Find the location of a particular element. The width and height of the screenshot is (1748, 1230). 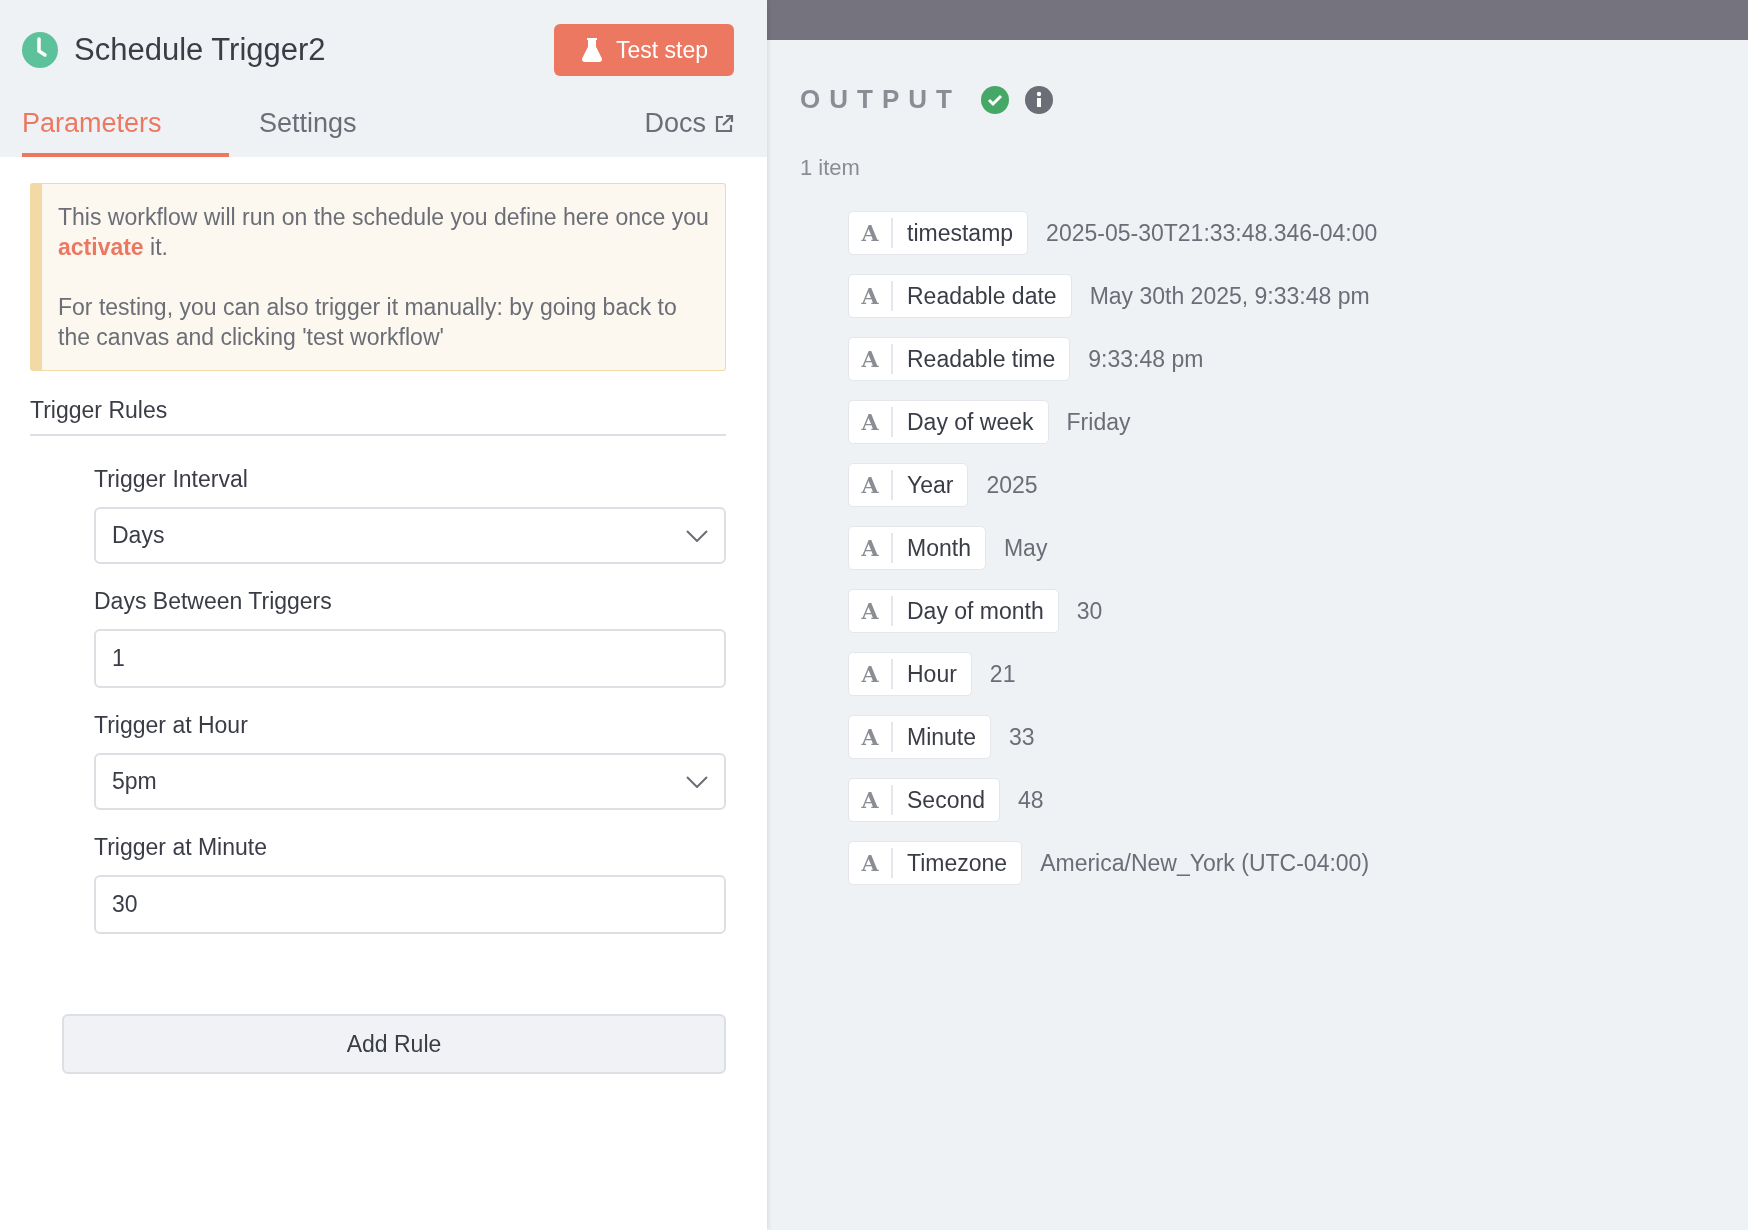

field-value: May 30th 2025, 9:33:48 pm is located at coordinates (1229, 296).